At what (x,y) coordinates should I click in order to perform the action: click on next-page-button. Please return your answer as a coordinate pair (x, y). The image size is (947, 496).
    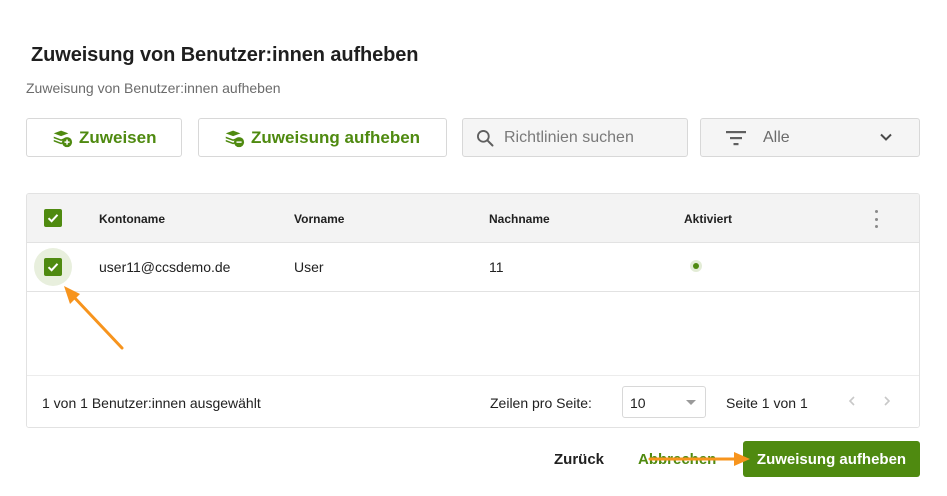
    Looking at the image, I should click on (887, 401).